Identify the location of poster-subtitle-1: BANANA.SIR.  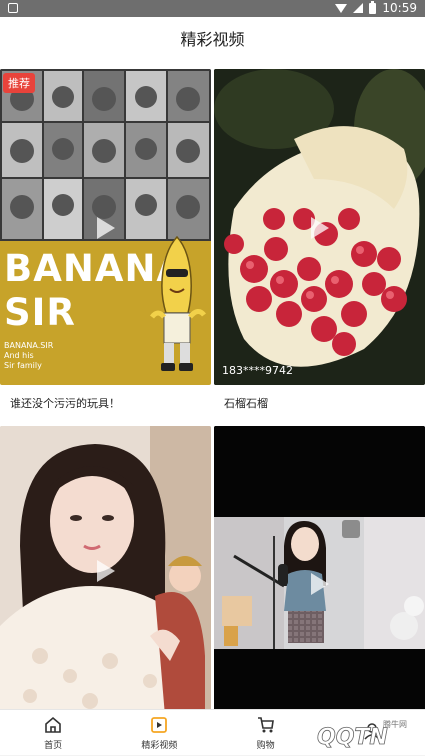
(29, 345).